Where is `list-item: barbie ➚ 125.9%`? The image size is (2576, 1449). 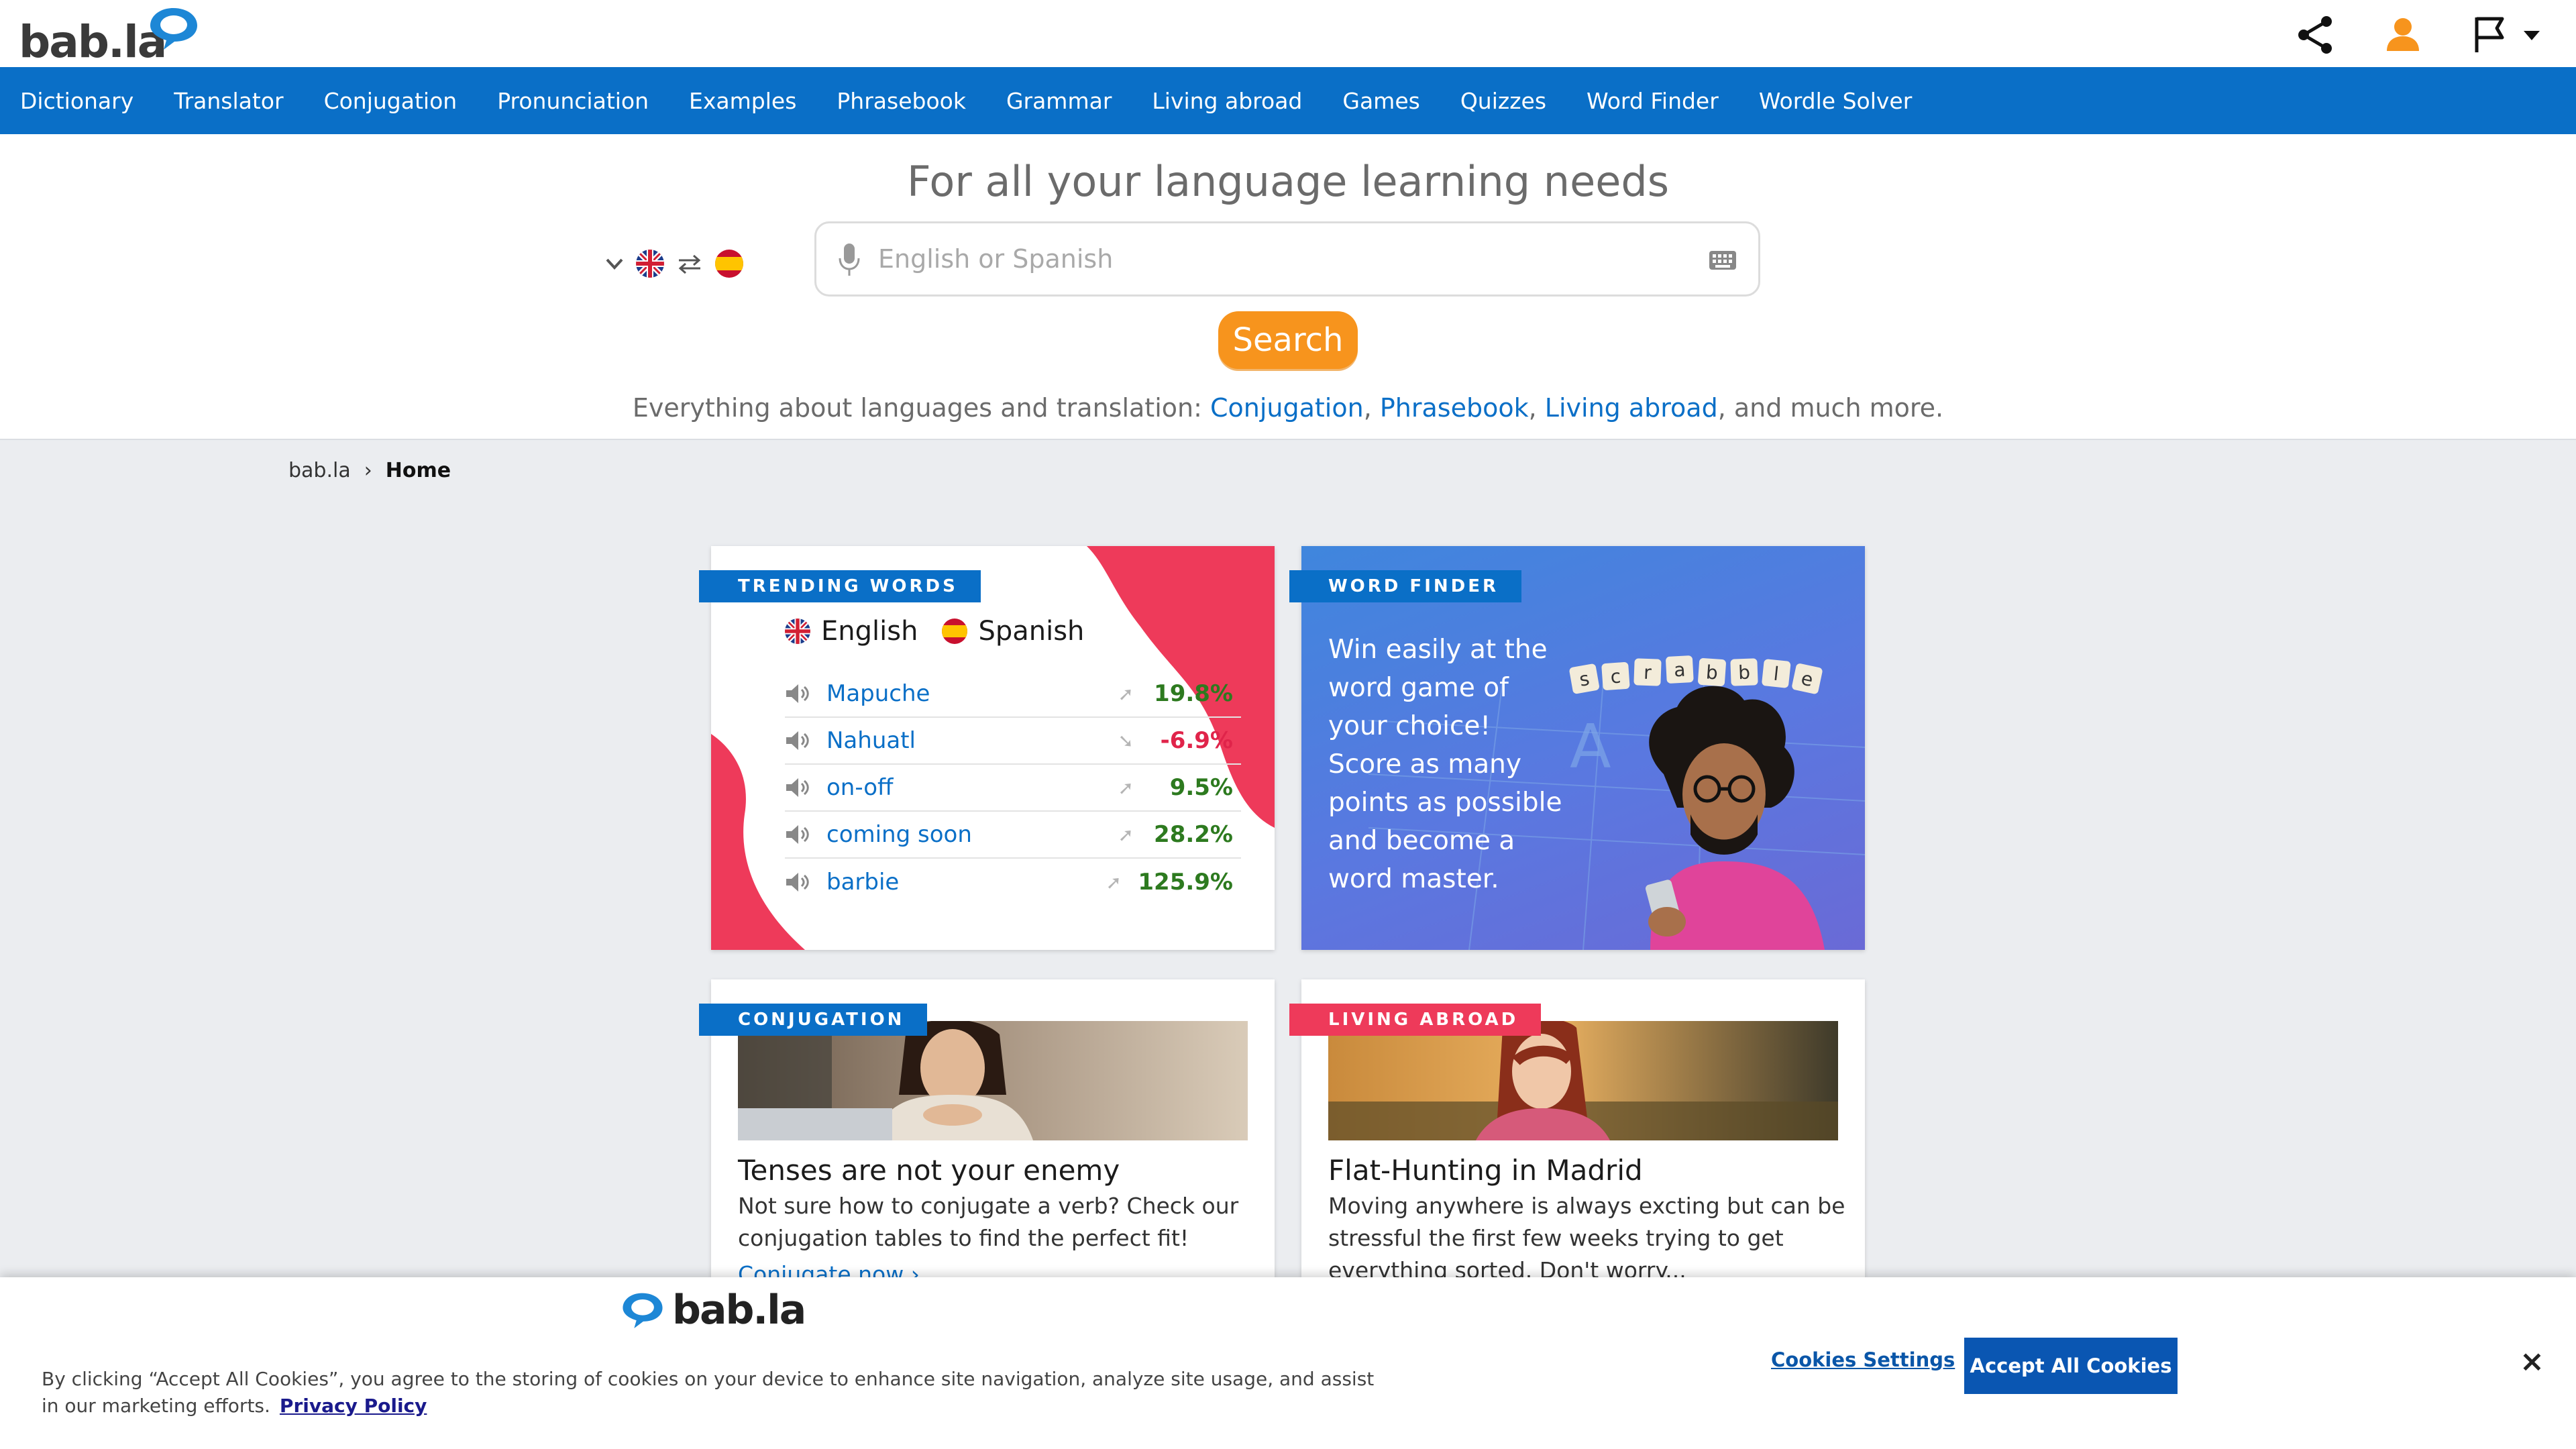 list-item: barbie ➚ 125.9% is located at coordinates (1013, 882).